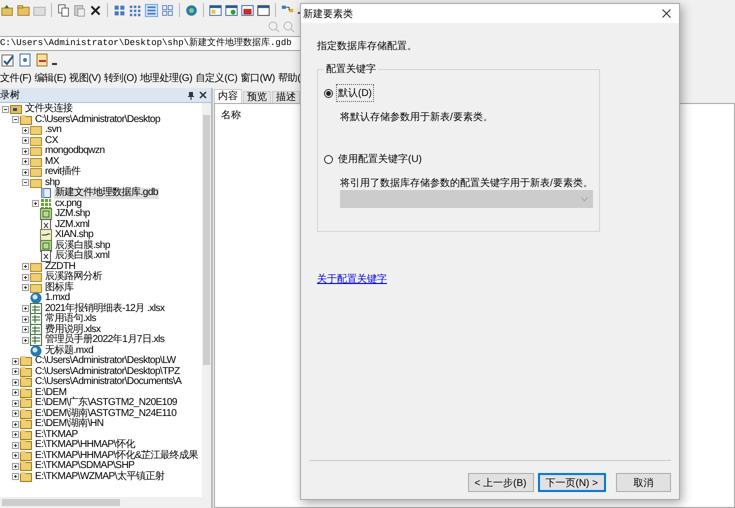 The height and width of the screenshot is (508, 735). Describe the element at coordinates (10, 95) in the screenshot. I see `panel-title: 录树` at that location.